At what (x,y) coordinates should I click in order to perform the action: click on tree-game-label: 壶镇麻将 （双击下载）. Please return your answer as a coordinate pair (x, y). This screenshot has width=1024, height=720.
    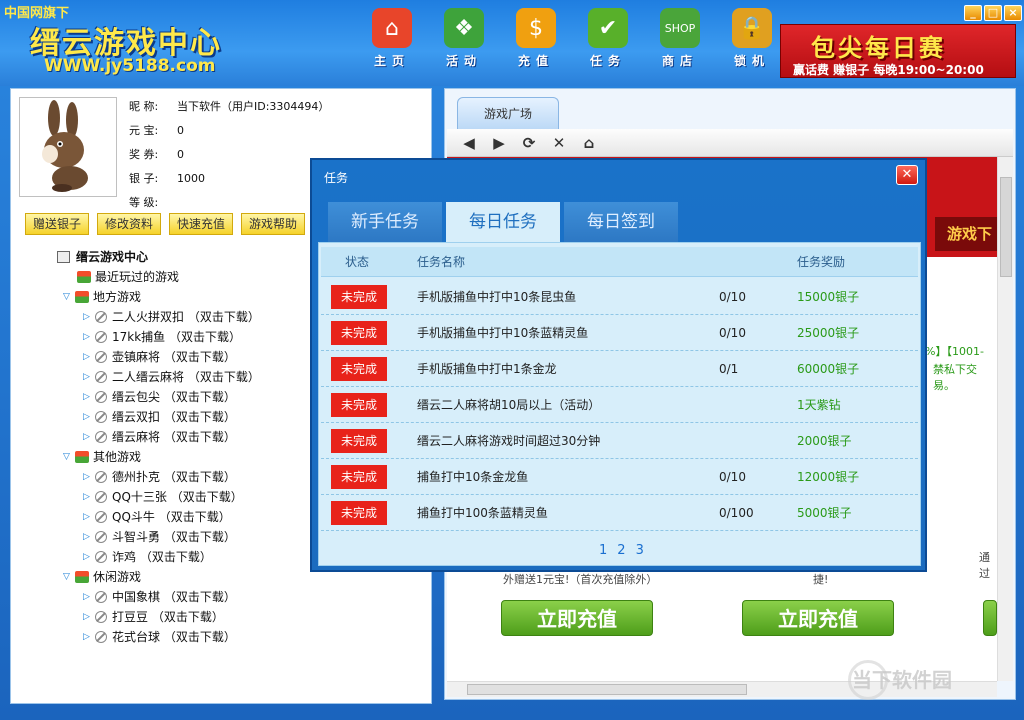
    Looking at the image, I should click on (174, 357).